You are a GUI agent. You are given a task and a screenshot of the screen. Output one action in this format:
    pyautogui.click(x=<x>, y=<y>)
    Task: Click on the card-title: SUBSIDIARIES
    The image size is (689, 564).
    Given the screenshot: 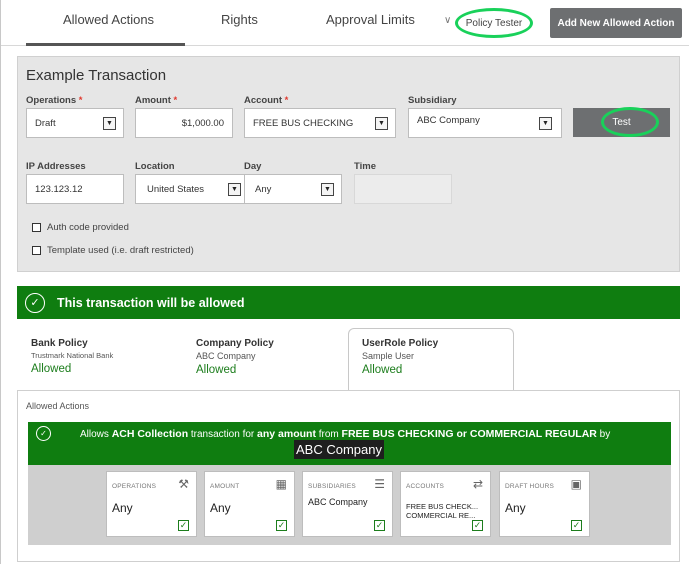 What is the action you would take?
    pyautogui.click(x=332, y=486)
    